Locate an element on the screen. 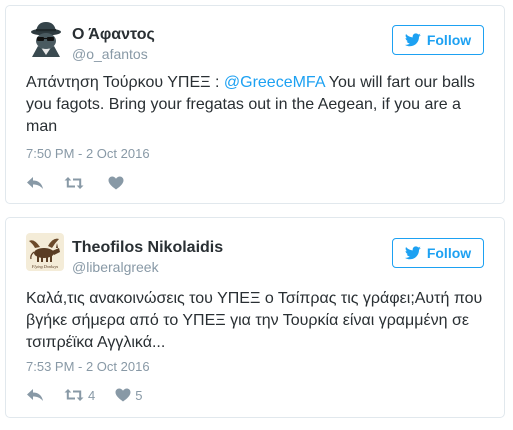  spy-cat-avatar-icon is located at coordinates (45, 38).